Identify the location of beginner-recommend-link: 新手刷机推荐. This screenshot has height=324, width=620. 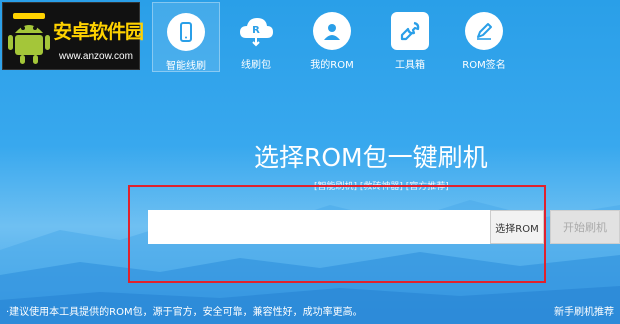
(584, 310).